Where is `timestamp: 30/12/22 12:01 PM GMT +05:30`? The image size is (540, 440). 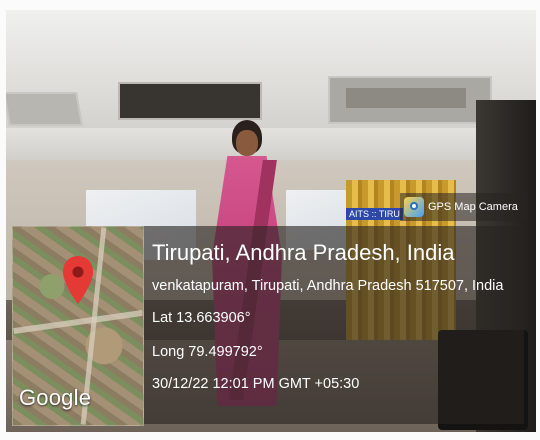 timestamp: 30/12/22 12:01 PM GMT +05:30 is located at coordinates (256, 384).